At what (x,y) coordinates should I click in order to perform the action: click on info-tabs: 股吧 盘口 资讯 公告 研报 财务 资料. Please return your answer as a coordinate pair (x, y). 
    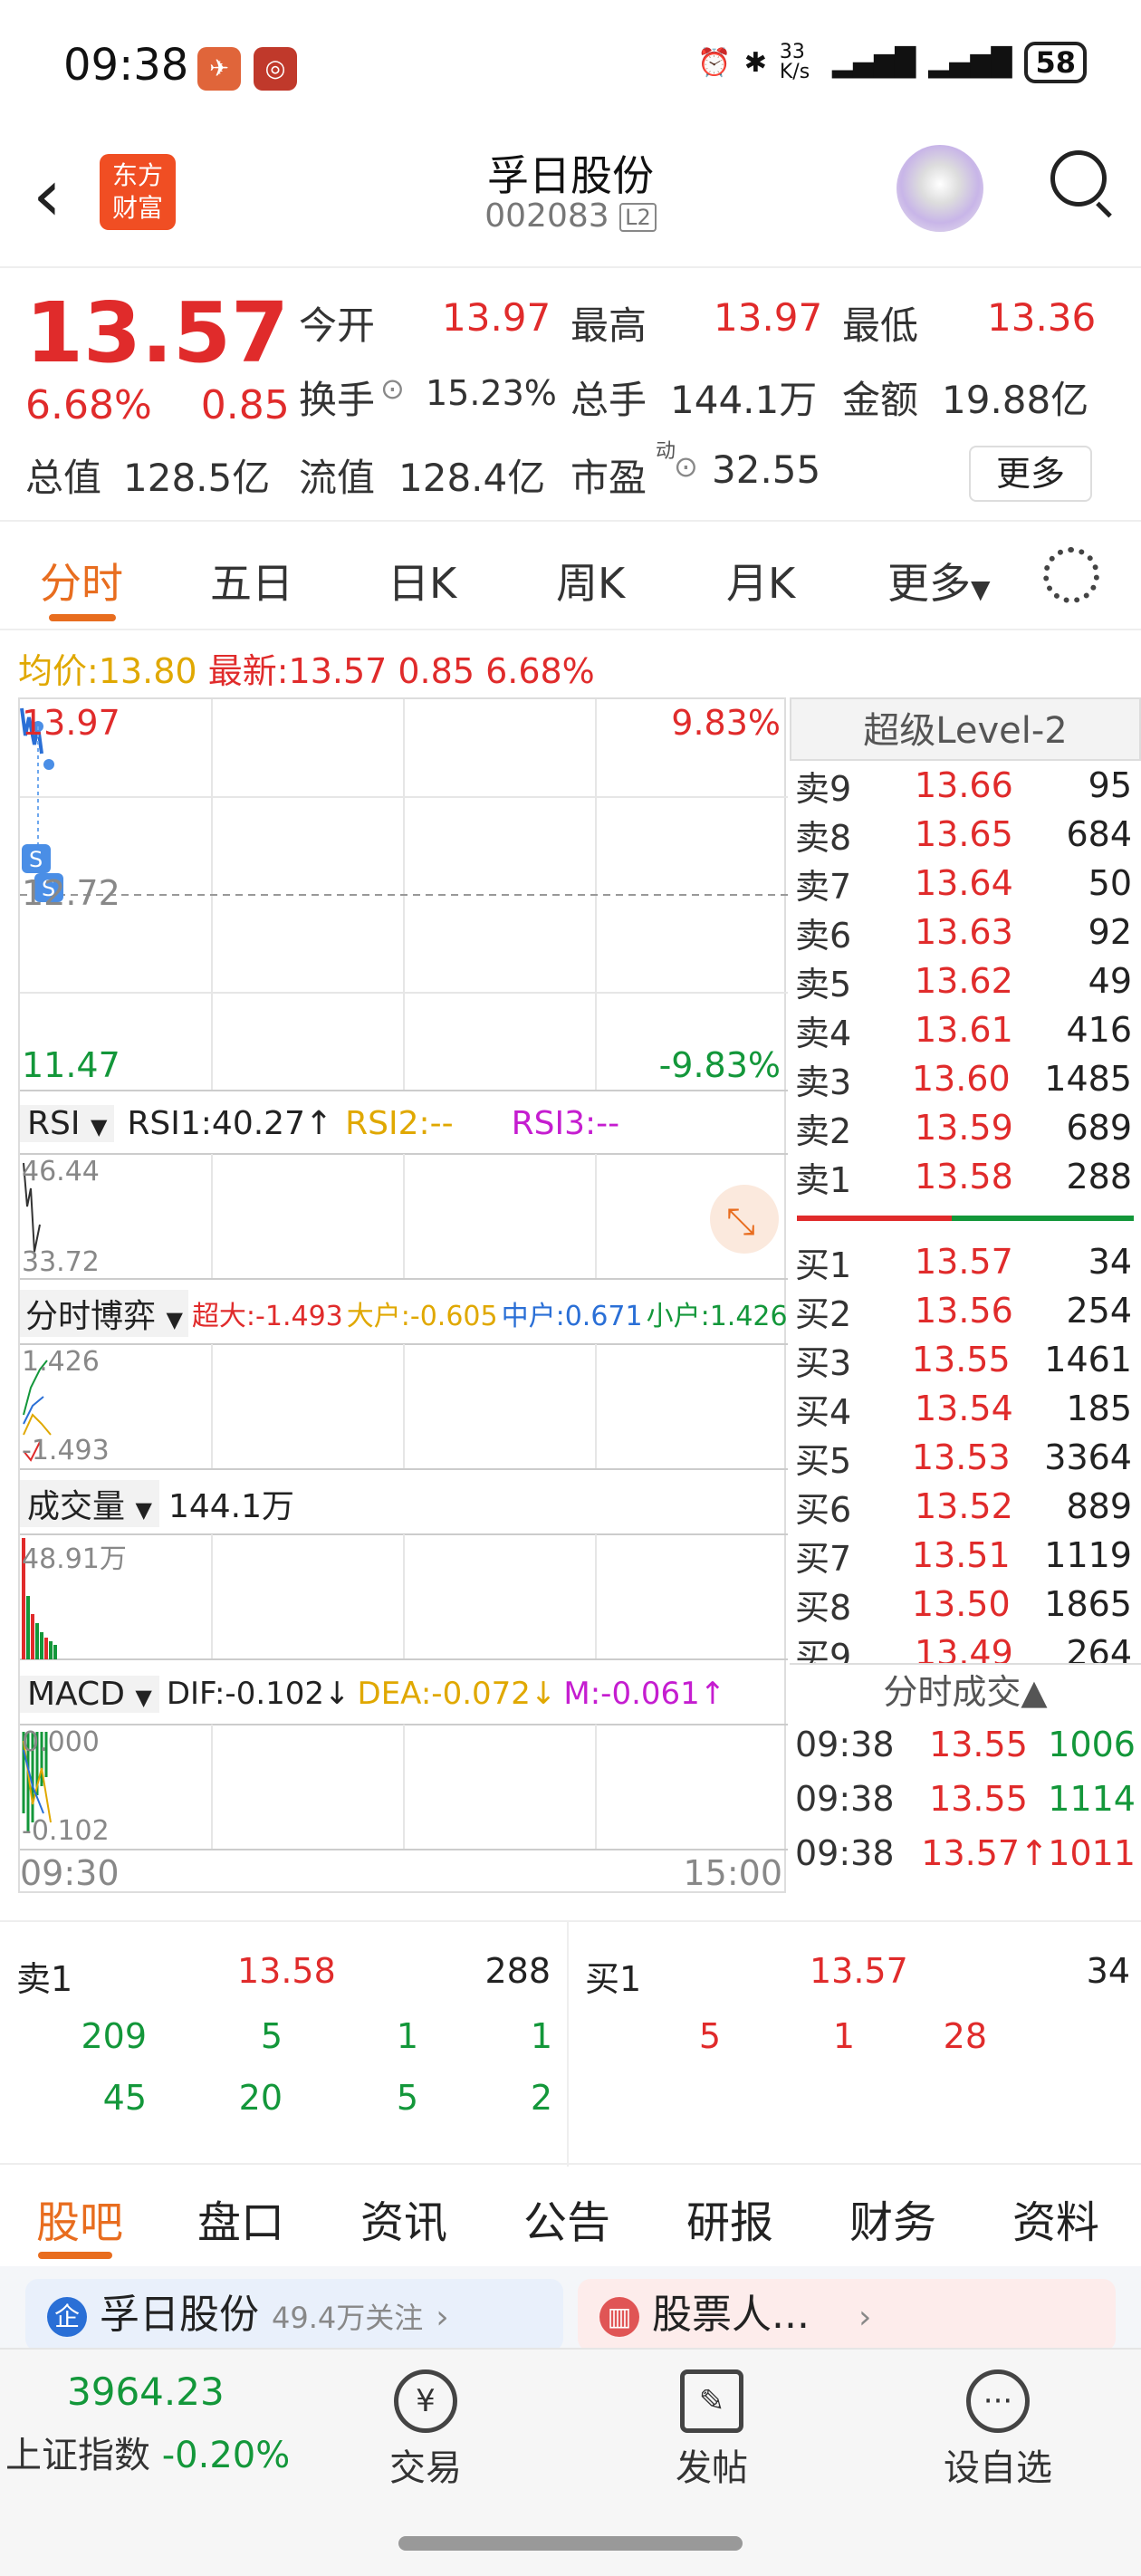
    Looking at the image, I should click on (570, 2216).